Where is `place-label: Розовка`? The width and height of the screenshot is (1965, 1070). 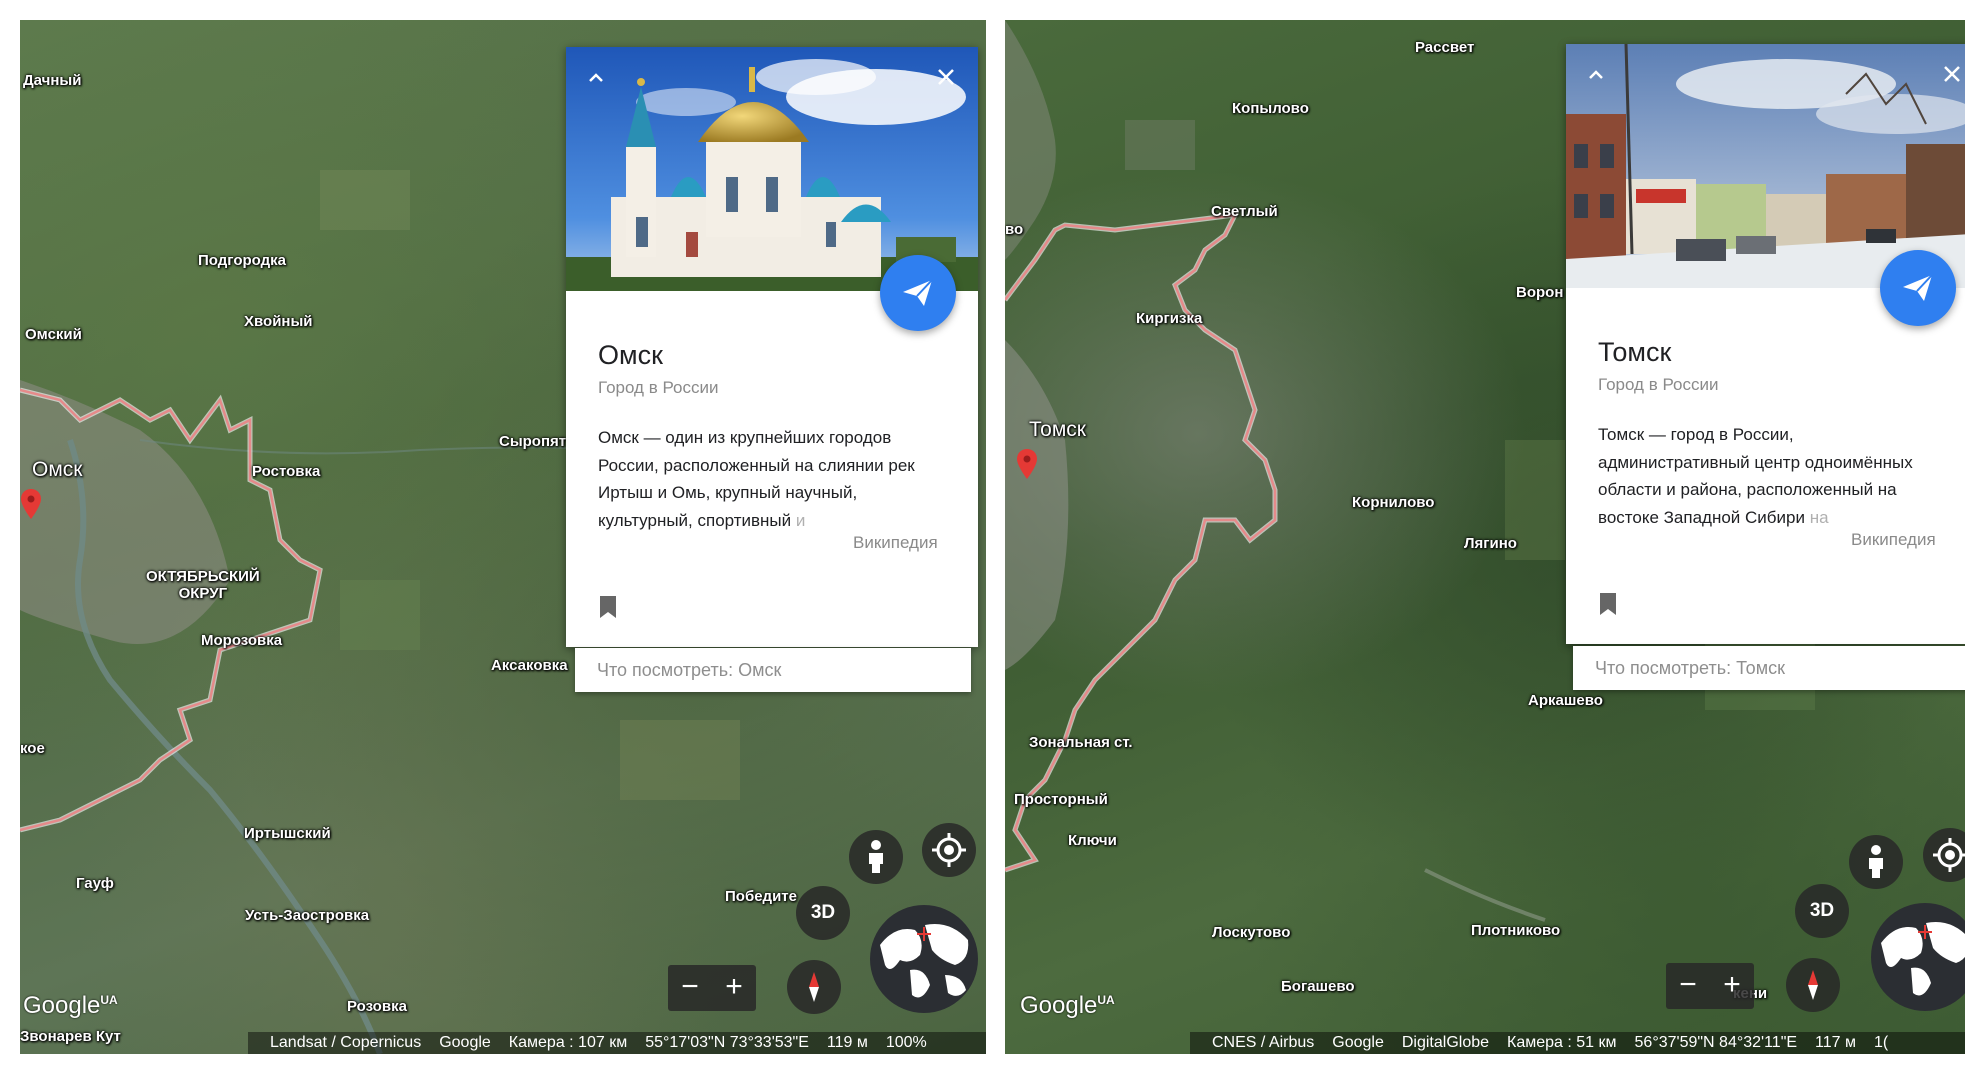 place-label: Розовка is located at coordinates (377, 1006).